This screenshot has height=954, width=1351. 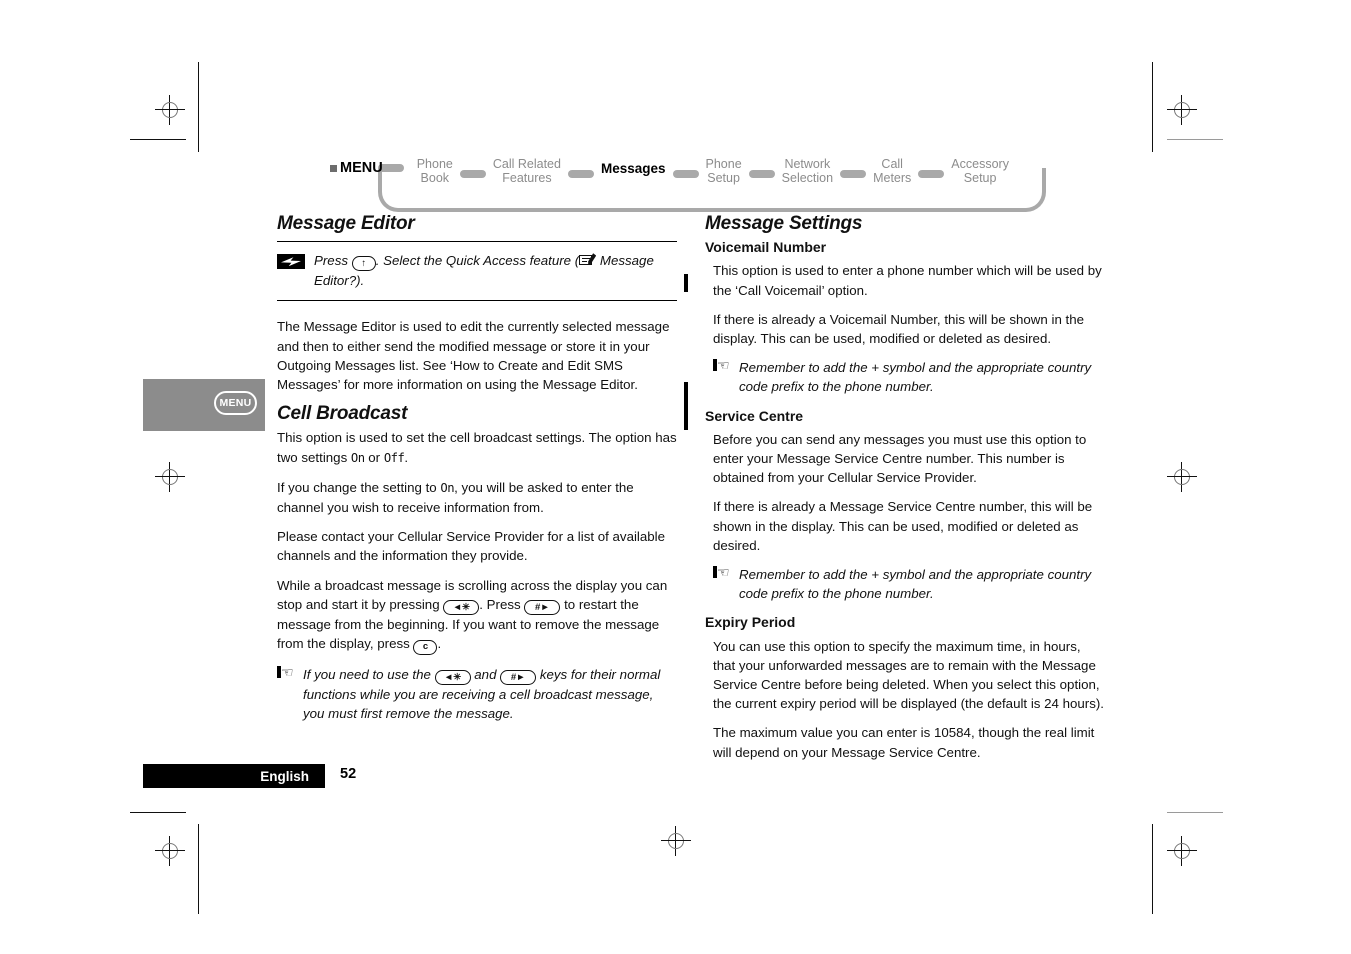 I want to click on change-bar-service-centre, so click(x=686, y=406).